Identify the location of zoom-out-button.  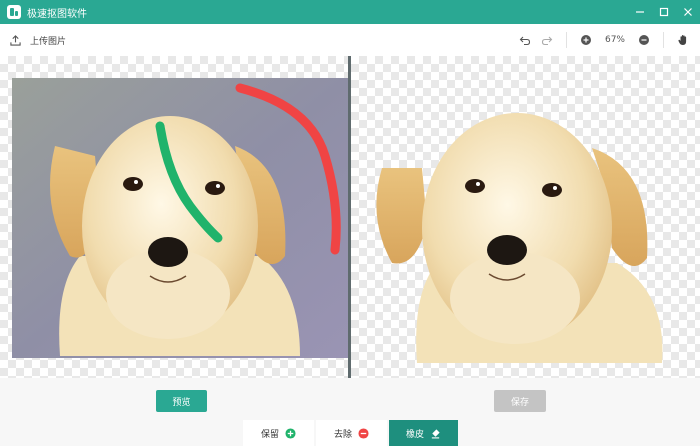
(644, 40).